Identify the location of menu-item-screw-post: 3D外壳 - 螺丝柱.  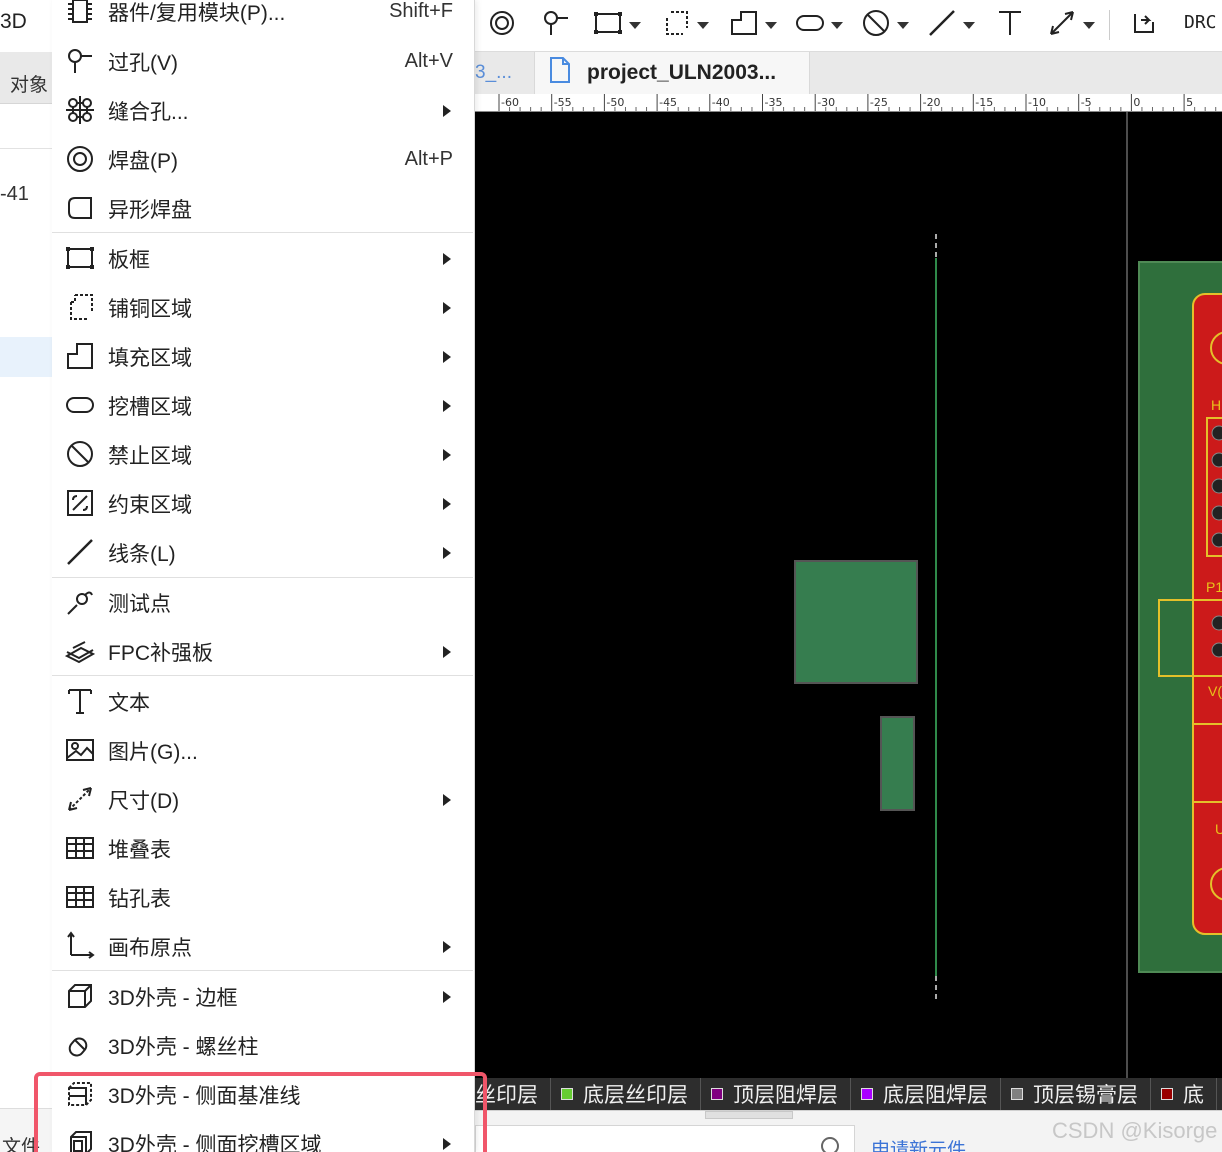
(262, 1045).